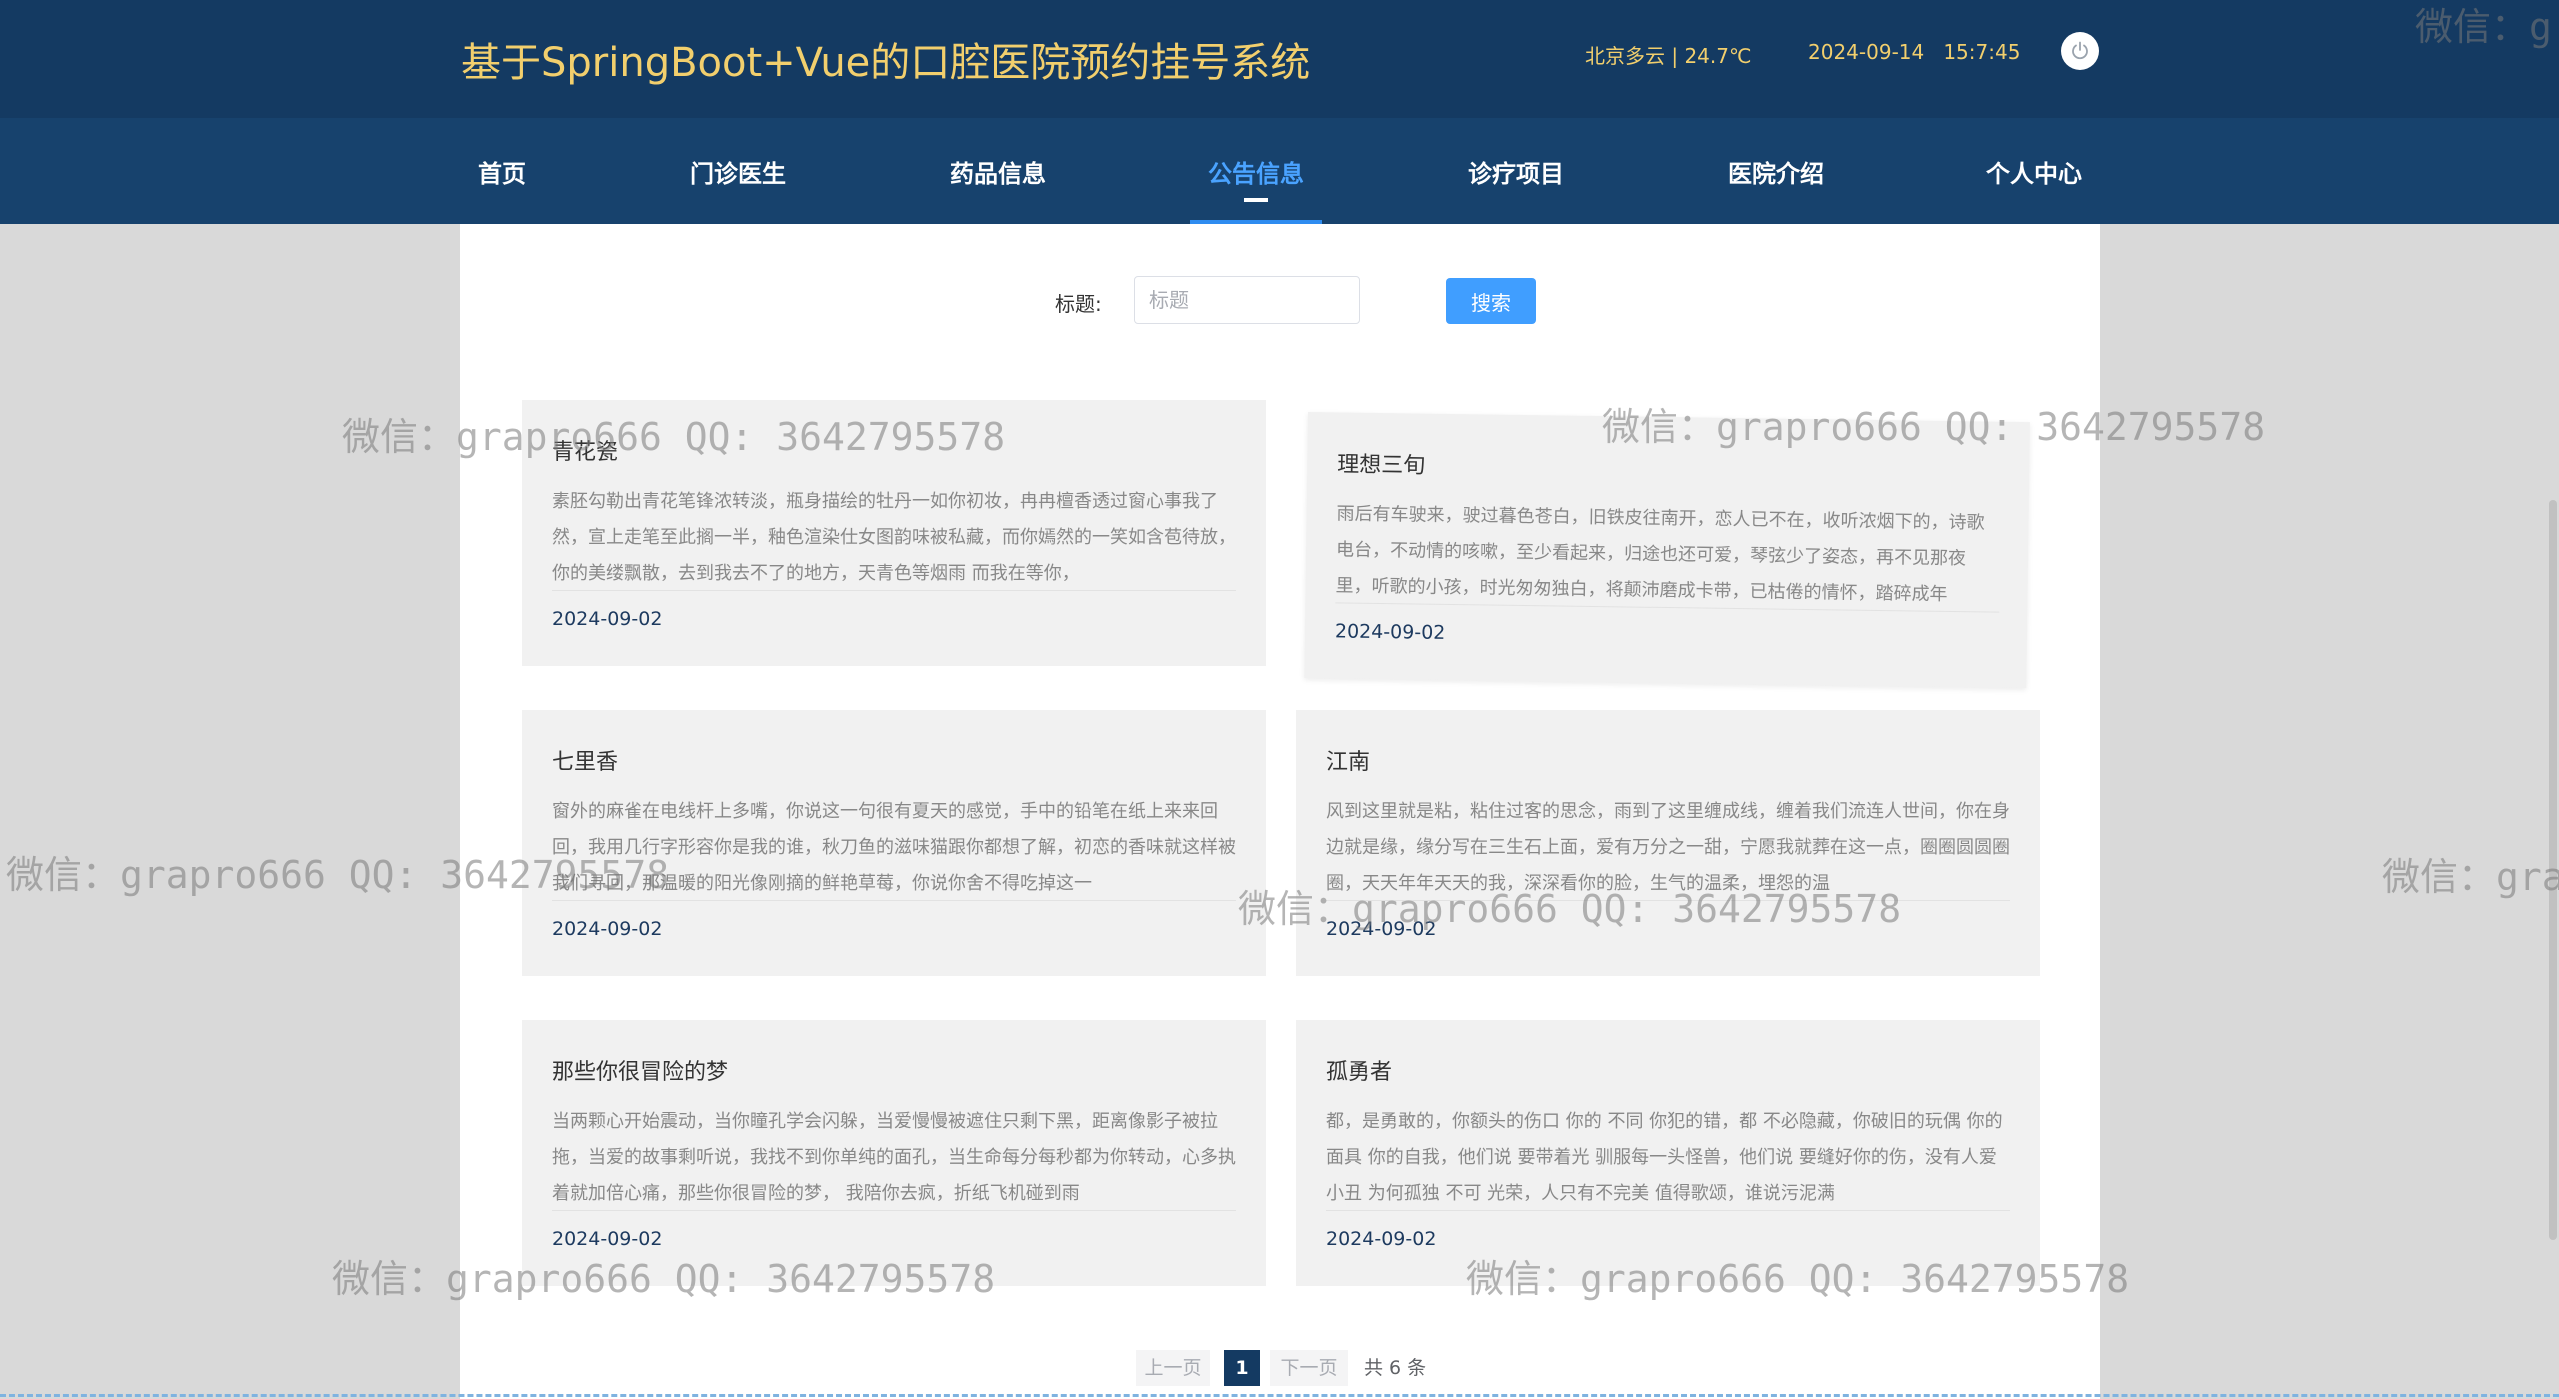 Image resolution: width=2559 pixels, height=1399 pixels. I want to click on nav-item-medicine: 药品信息, so click(998, 171).